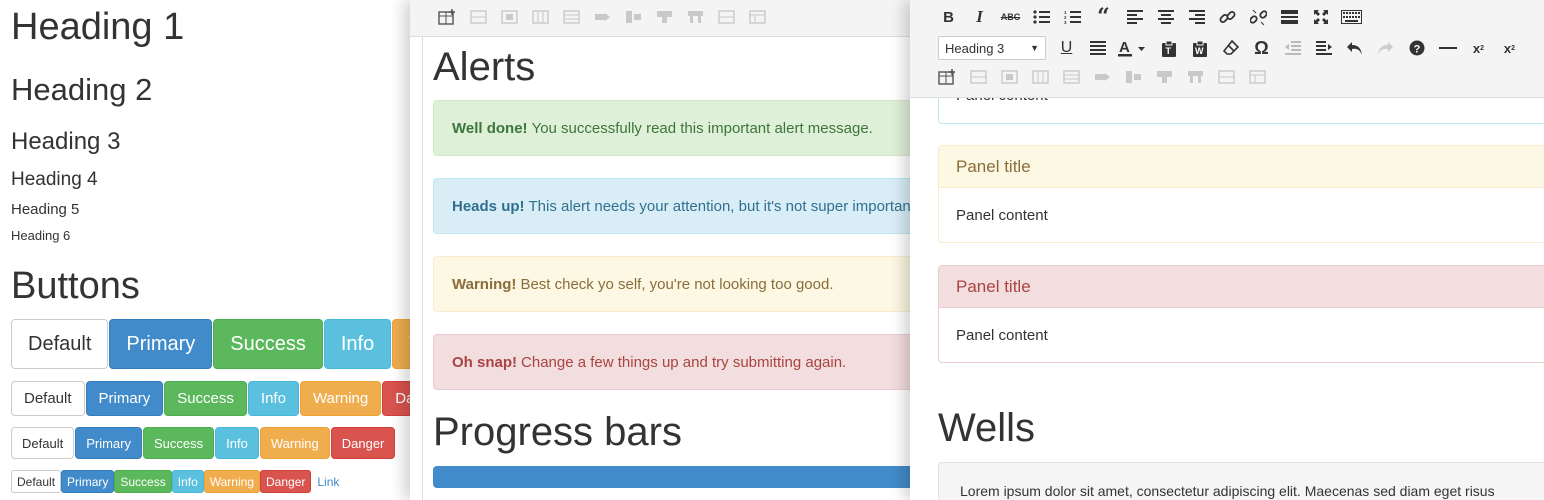  Describe the element at coordinates (340, 398) in the screenshot. I see `button-warning-md: Warning` at that location.